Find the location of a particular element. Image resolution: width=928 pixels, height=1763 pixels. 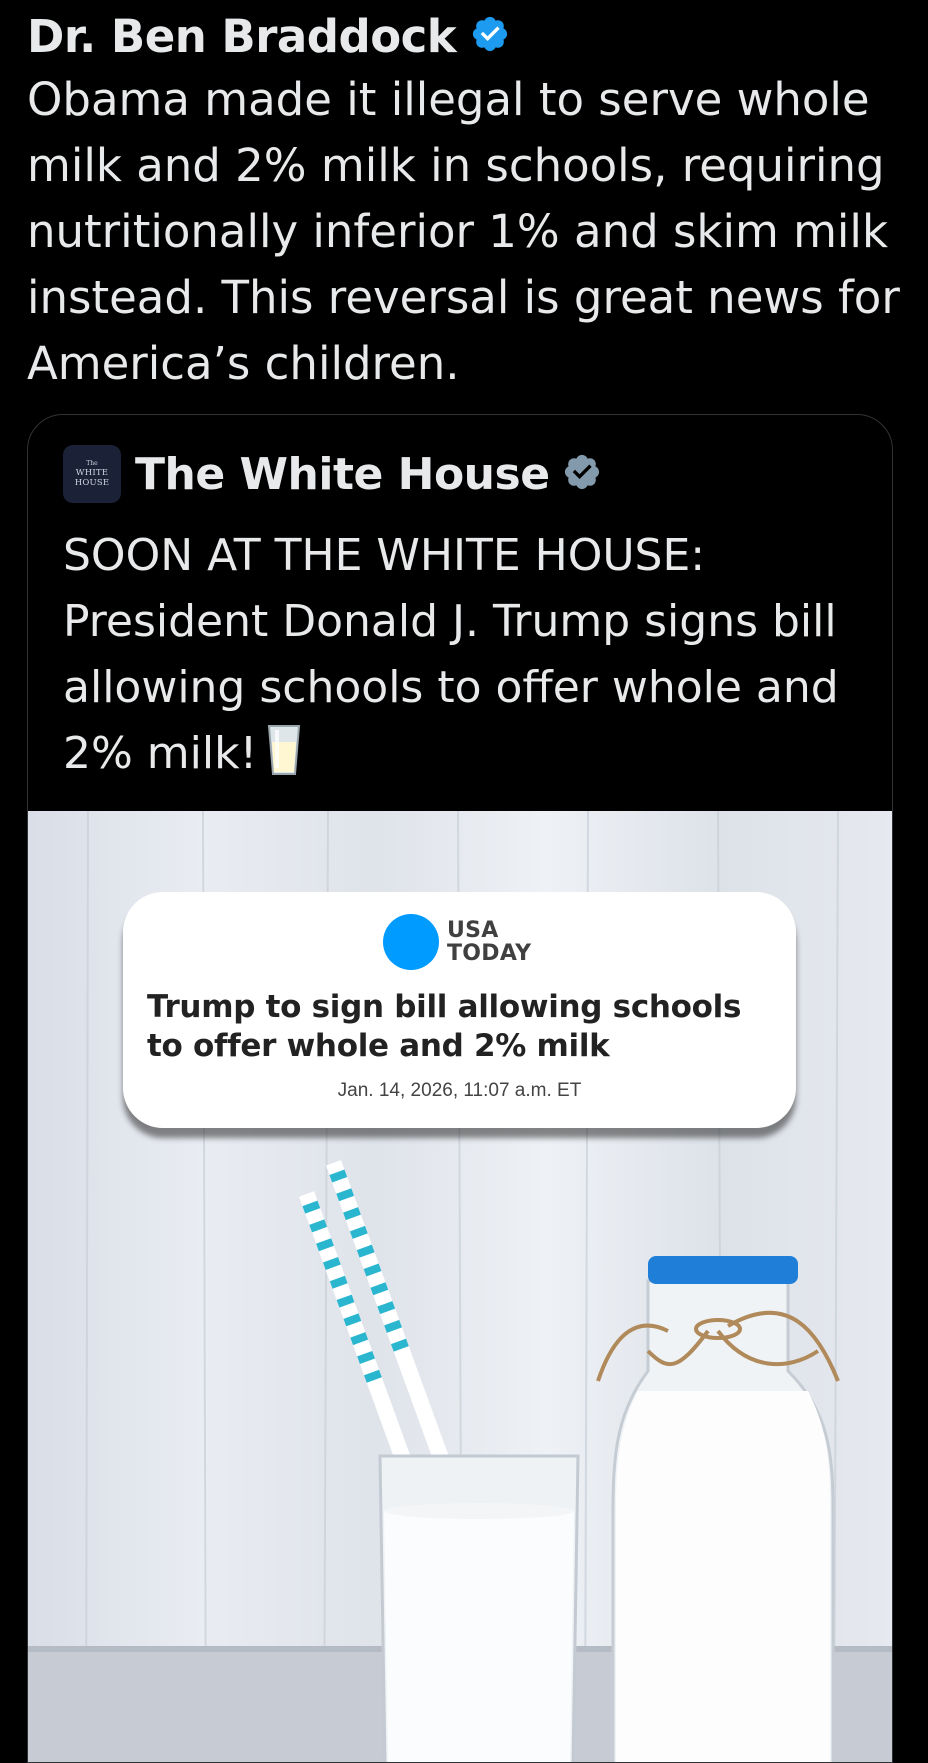

verified-badge-icon is located at coordinates (490, 36).